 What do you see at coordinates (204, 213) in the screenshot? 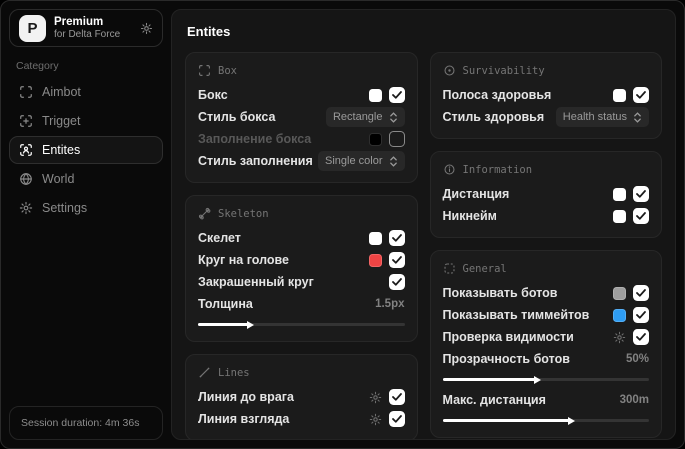
I see `bone-icon` at bounding box center [204, 213].